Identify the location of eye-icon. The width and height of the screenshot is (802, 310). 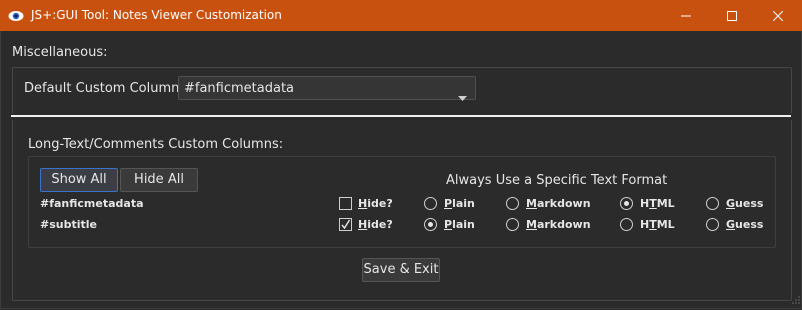
(16, 15).